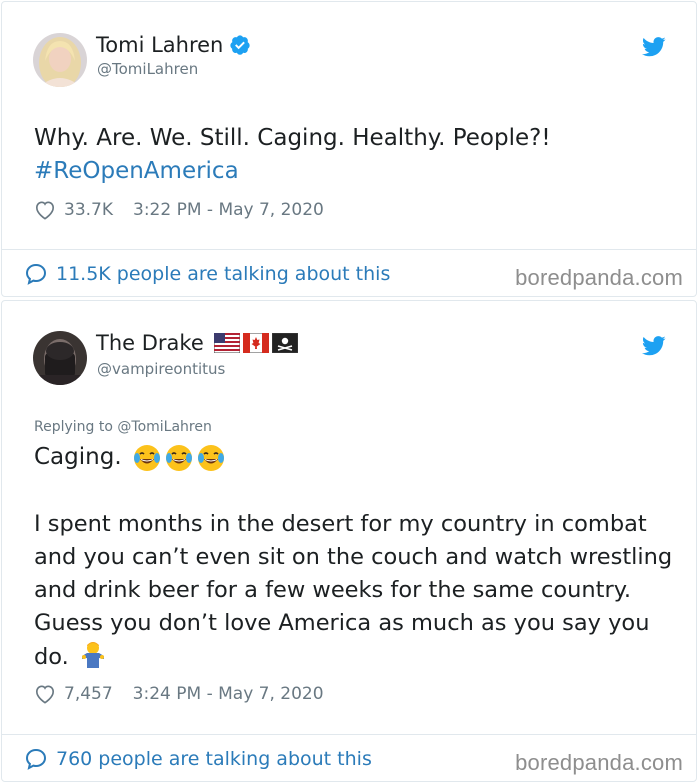 Image resolution: width=700 pixels, height=784 pixels. Describe the element at coordinates (92, 655) in the screenshot. I see `man-shrugging-emoji-icon` at that location.